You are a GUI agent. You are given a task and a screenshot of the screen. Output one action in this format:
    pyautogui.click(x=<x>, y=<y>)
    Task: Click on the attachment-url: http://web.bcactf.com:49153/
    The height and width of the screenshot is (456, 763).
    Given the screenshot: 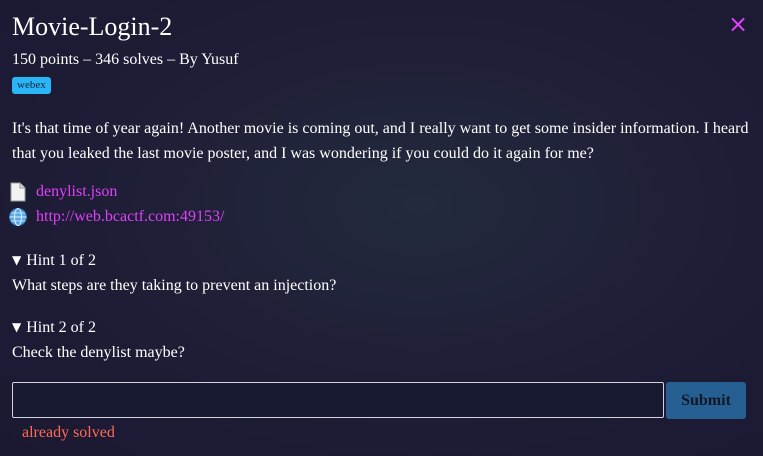 What is the action you would take?
    pyautogui.click(x=116, y=217)
    